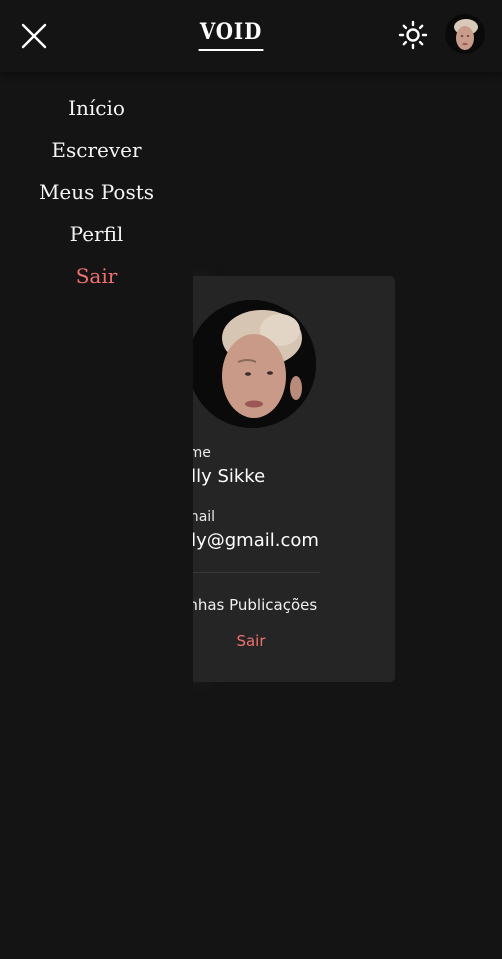 The width and height of the screenshot is (502, 959). Describe the element at coordinates (96, 150) in the screenshot. I see `menu-item-escrever: Escrever` at that location.